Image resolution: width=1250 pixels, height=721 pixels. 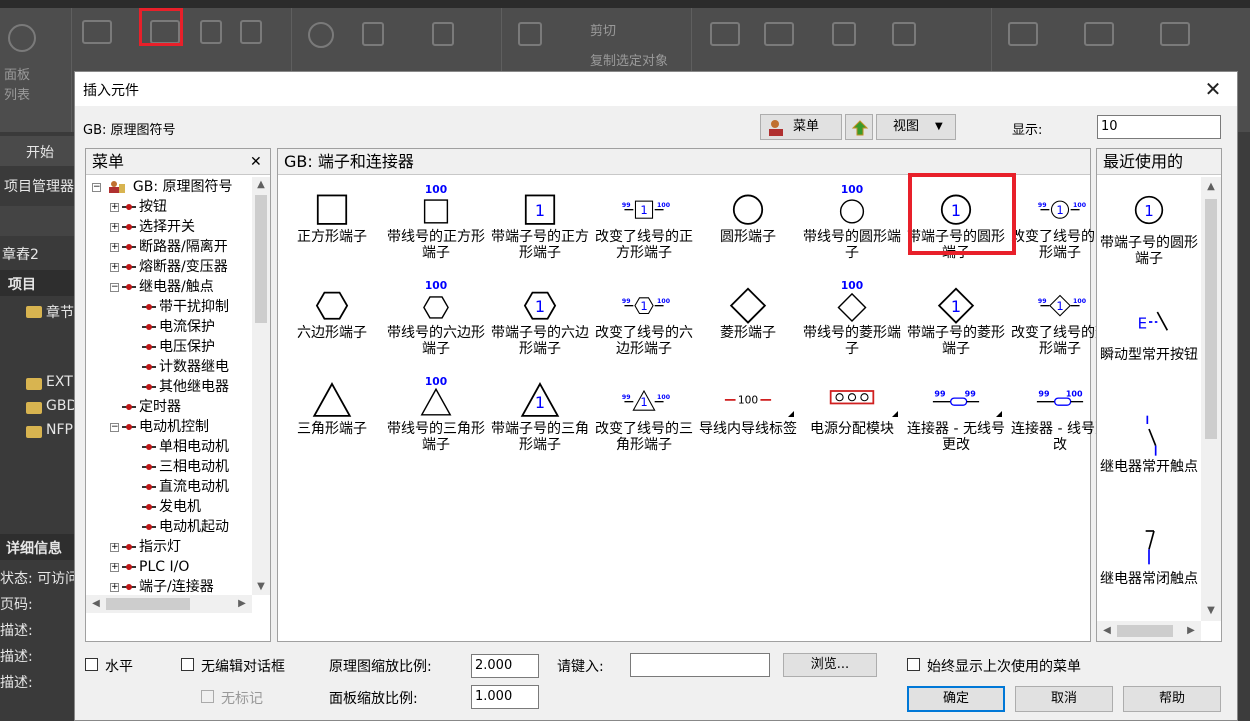 What do you see at coordinates (644, 419) in the screenshot?
I see `symbol-cell: 1 99 100 改变了线号的三角形端子` at bounding box center [644, 419].